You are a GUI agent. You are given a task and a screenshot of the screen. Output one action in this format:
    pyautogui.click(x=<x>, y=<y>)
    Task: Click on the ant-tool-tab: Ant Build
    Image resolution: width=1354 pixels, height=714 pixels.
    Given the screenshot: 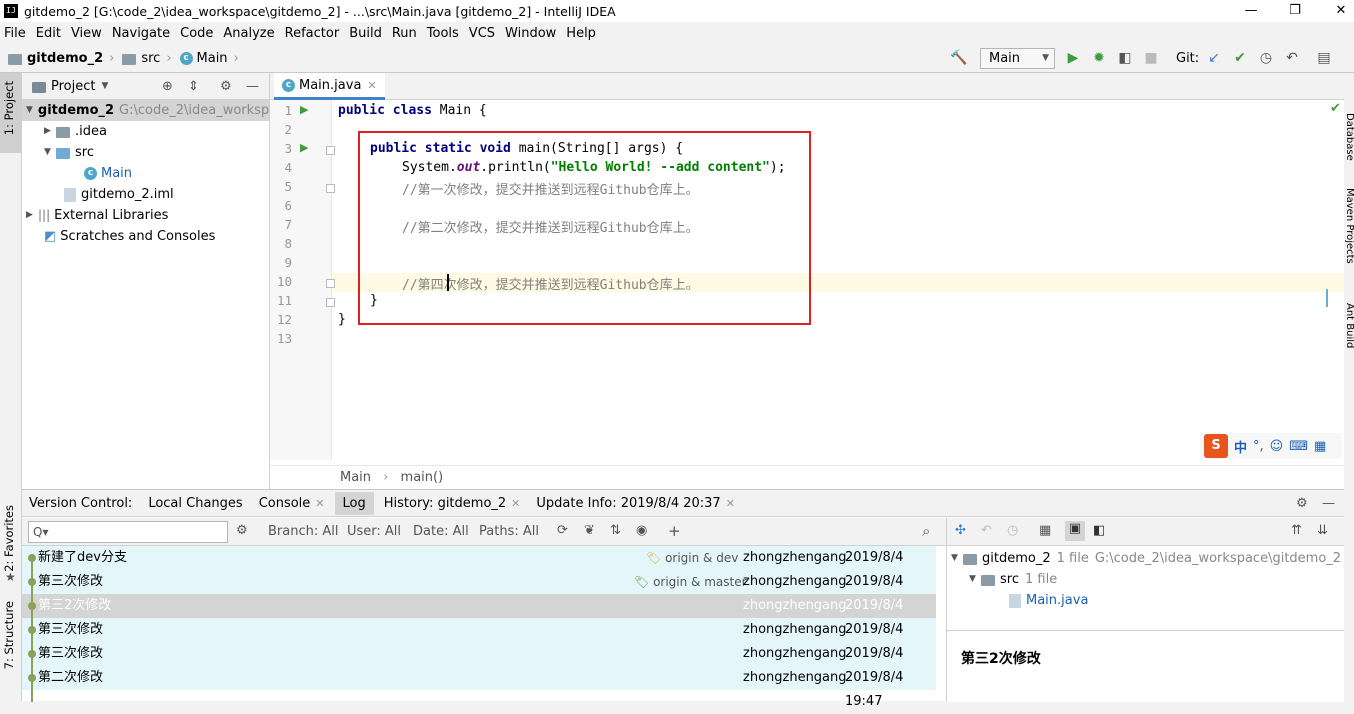 What is the action you would take?
    pyautogui.click(x=1349, y=325)
    